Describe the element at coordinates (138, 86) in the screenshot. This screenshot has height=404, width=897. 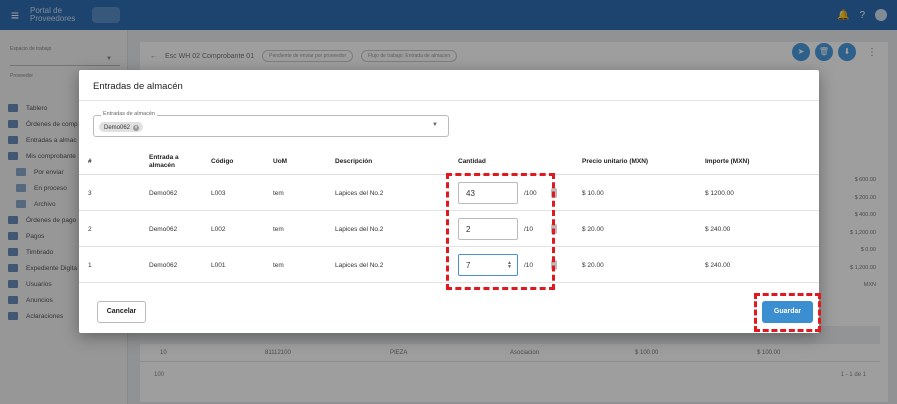
I see `dialog-title: Entradas de almacén` at that location.